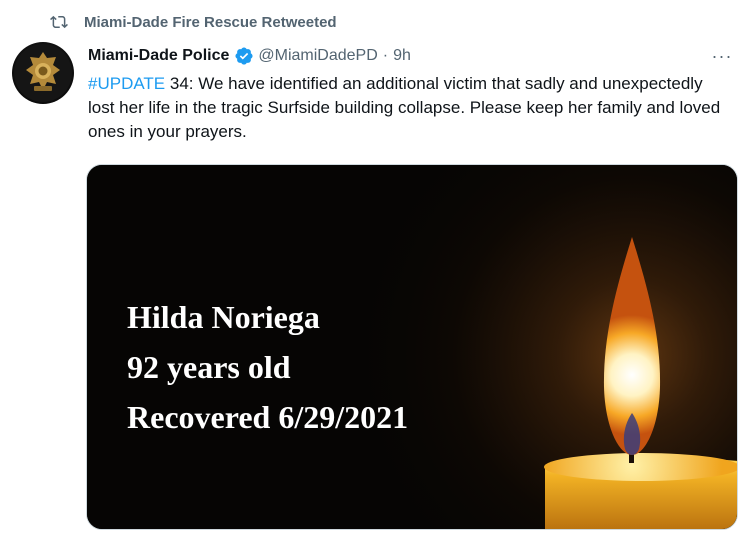 Image resolution: width=750 pixels, height=540 pixels. What do you see at coordinates (244, 56) in the screenshot?
I see `verified-badge-icon` at bounding box center [244, 56].